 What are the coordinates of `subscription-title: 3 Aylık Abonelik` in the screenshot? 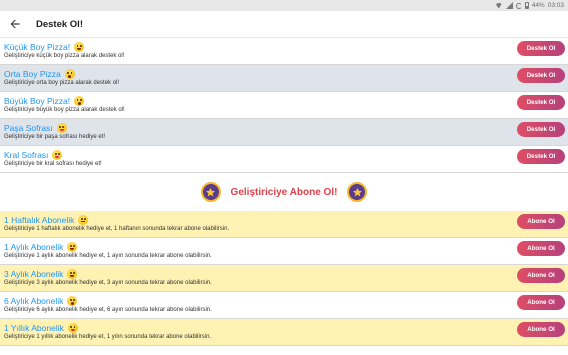 It's located at (34, 273).